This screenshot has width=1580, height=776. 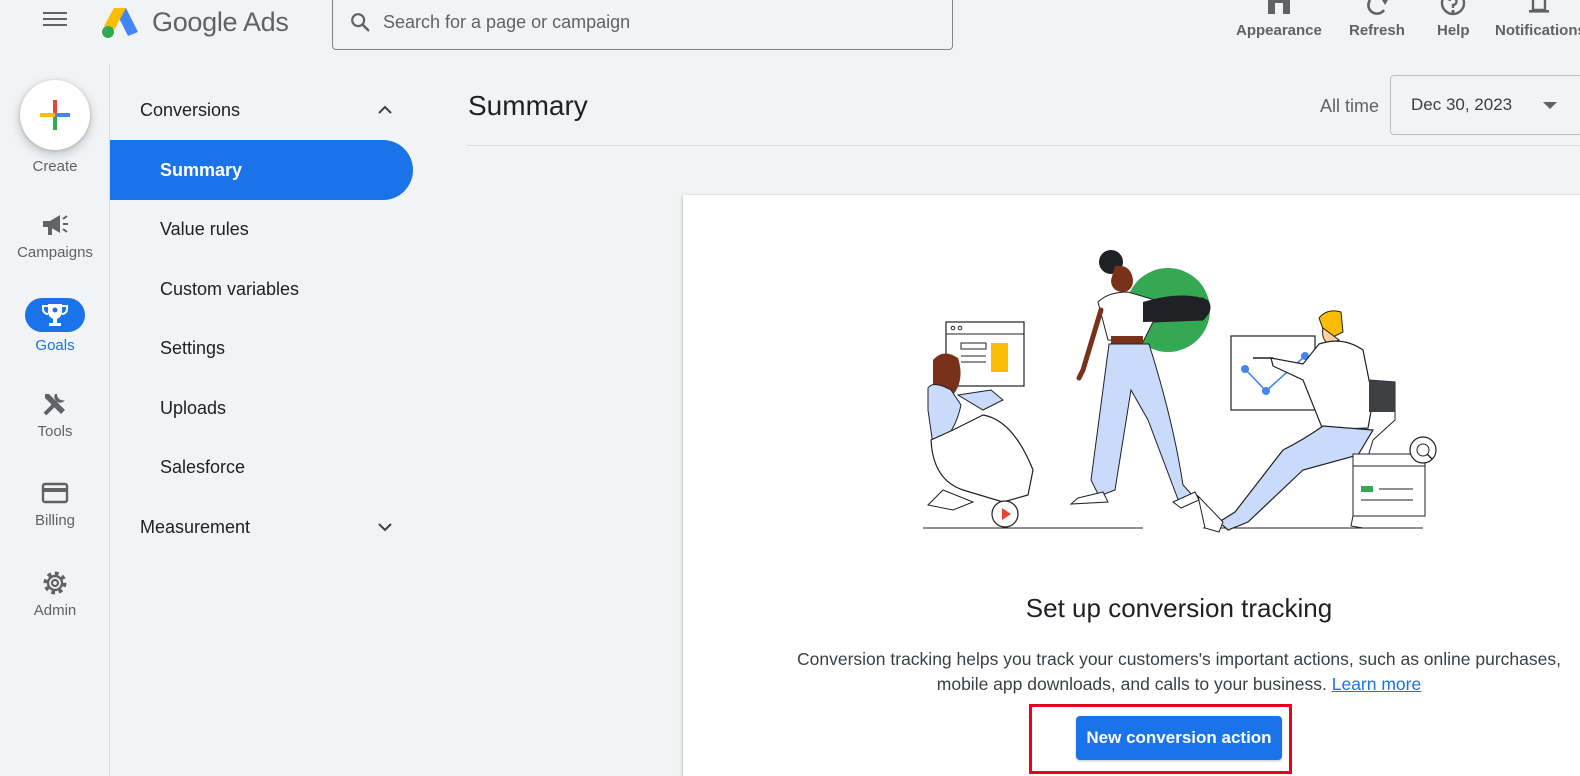 What do you see at coordinates (1453, 30) in the screenshot?
I see `help-label: Help` at bounding box center [1453, 30].